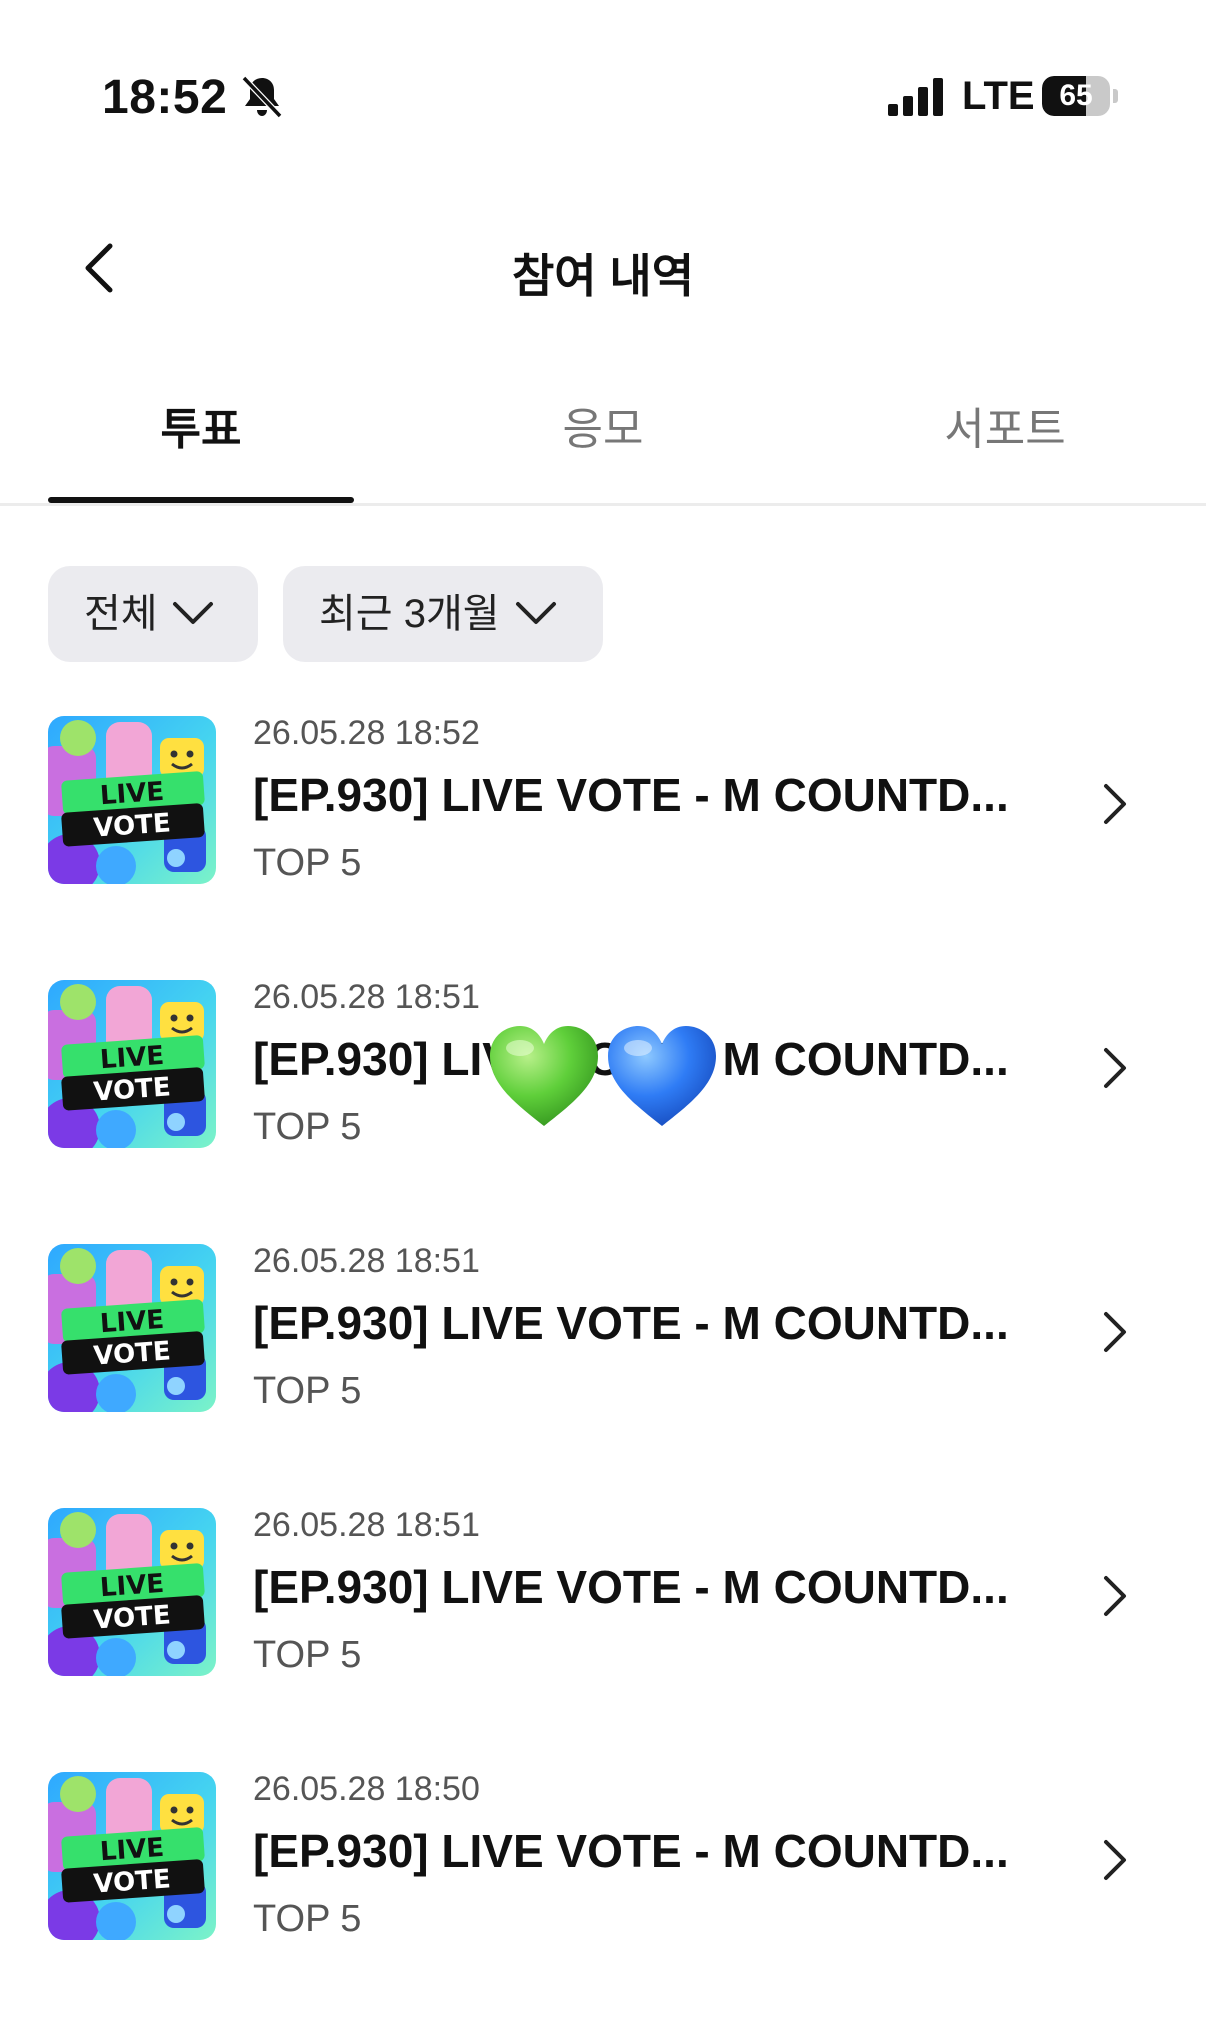 The height and width of the screenshot is (2020, 1206). What do you see at coordinates (603, 276) in the screenshot?
I see `page-title: 참여 내역` at bounding box center [603, 276].